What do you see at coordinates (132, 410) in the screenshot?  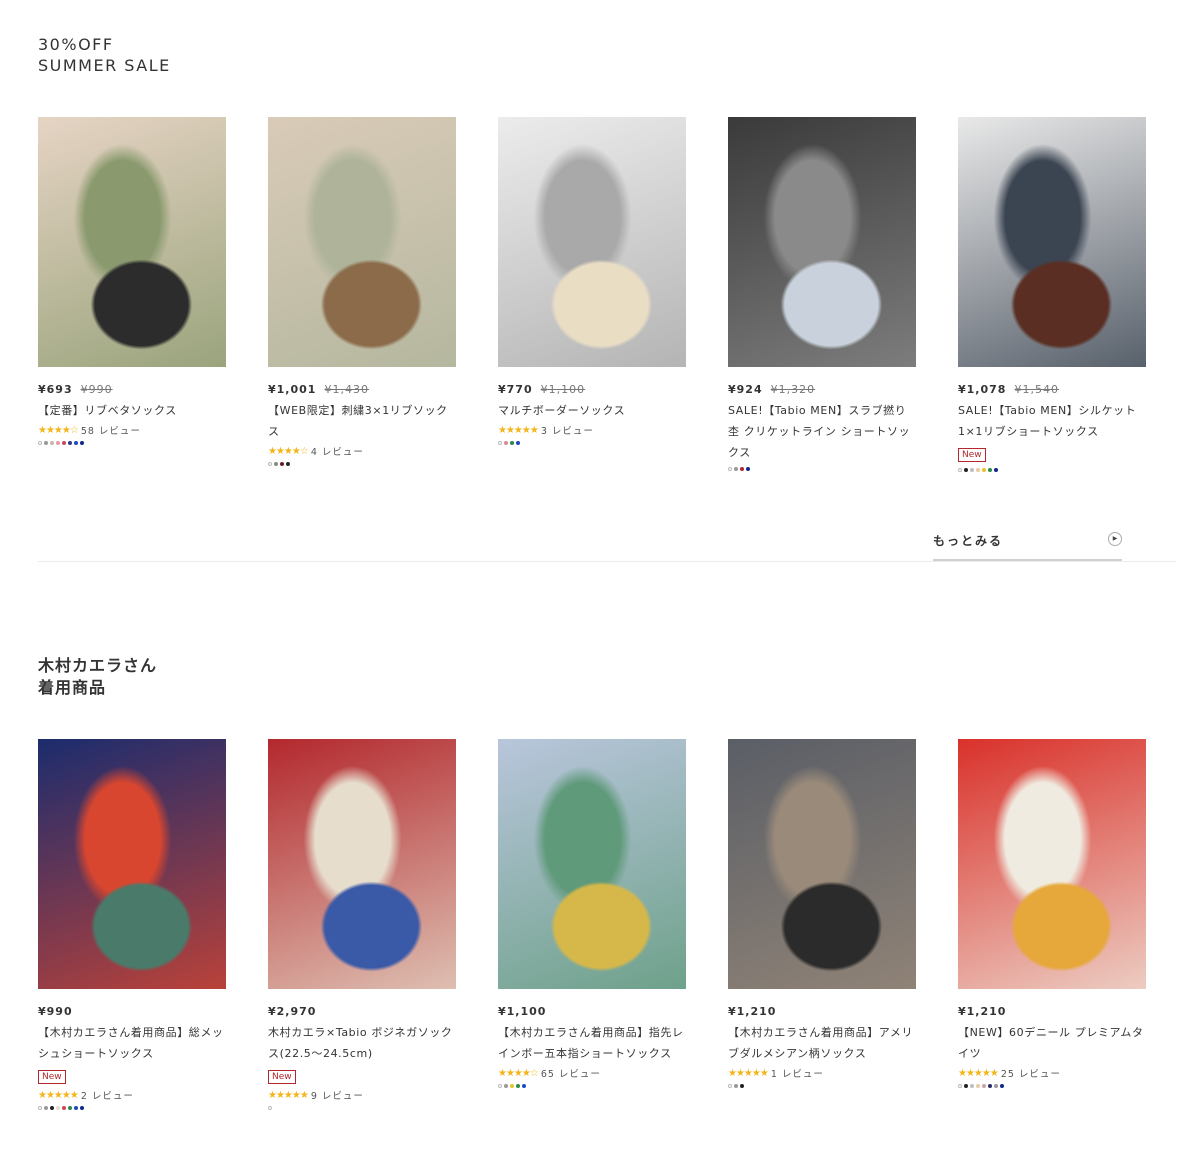 I see `product-name-link: 【定番】リブベタソックス` at bounding box center [132, 410].